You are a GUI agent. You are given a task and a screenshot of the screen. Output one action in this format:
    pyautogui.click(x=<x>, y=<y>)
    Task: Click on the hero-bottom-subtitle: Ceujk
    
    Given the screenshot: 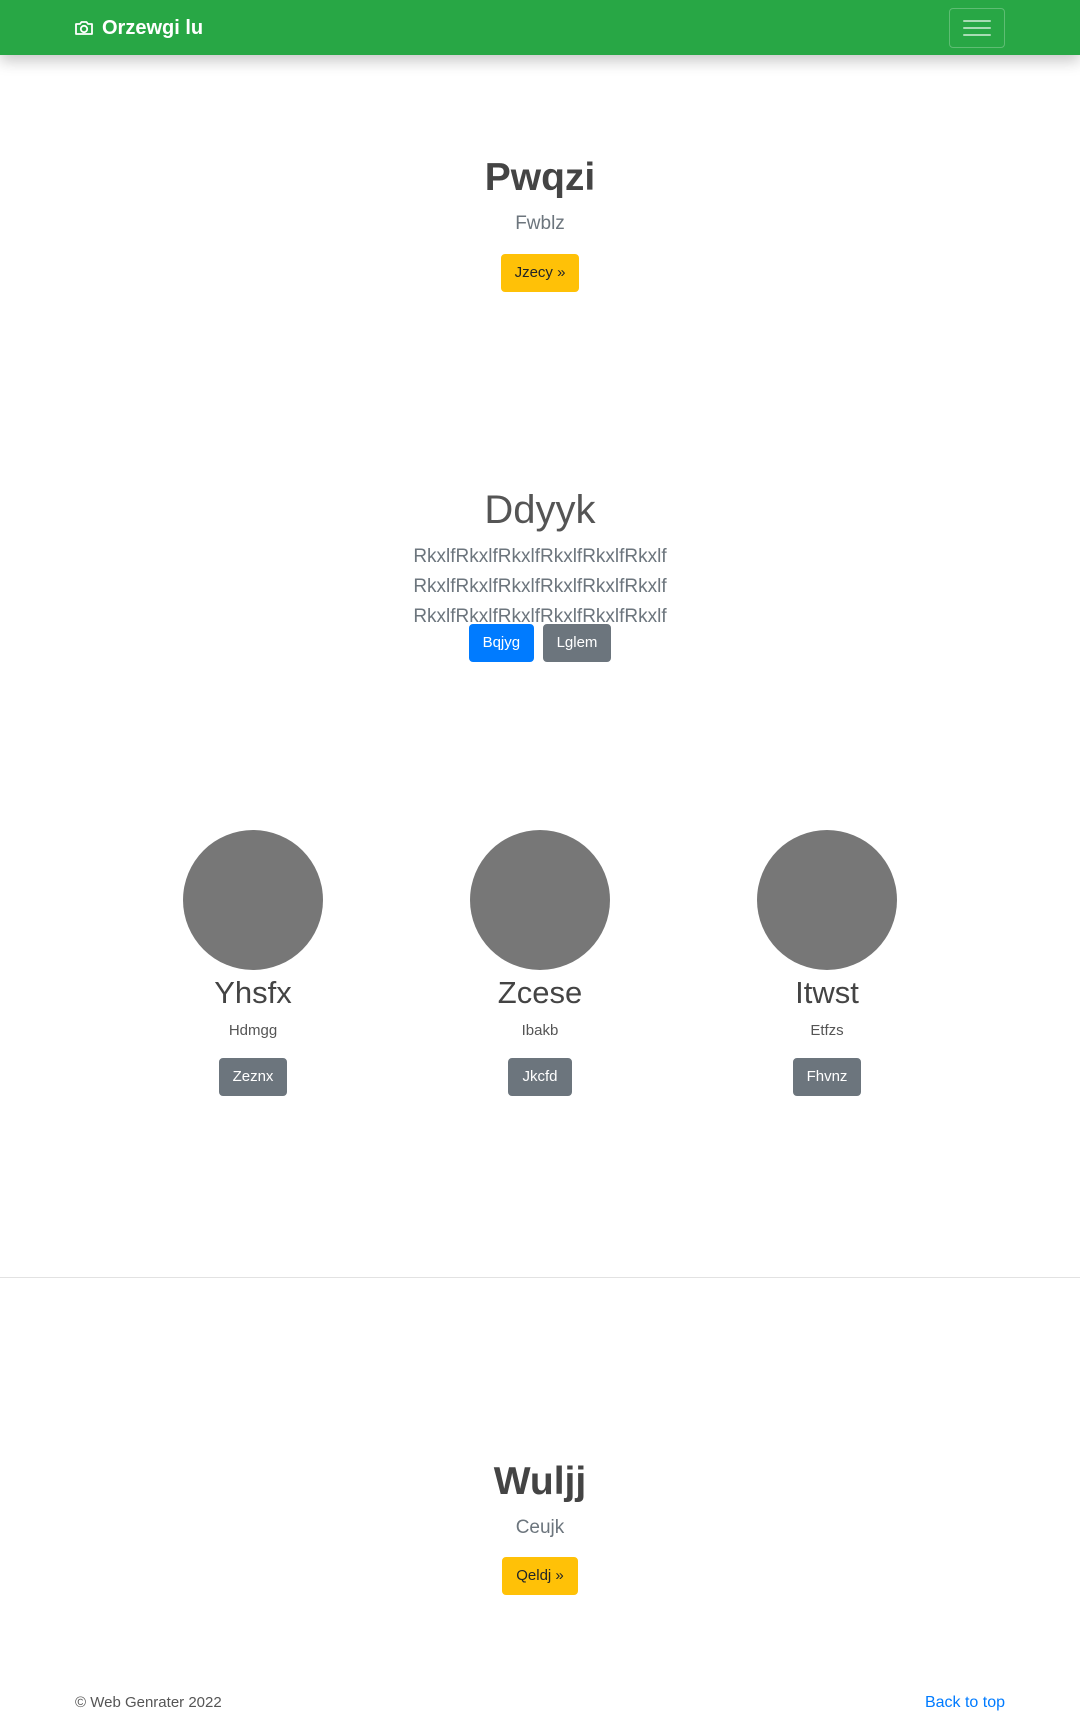 What is the action you would take?
    pyautogui.click(x=540, y=1527)
    